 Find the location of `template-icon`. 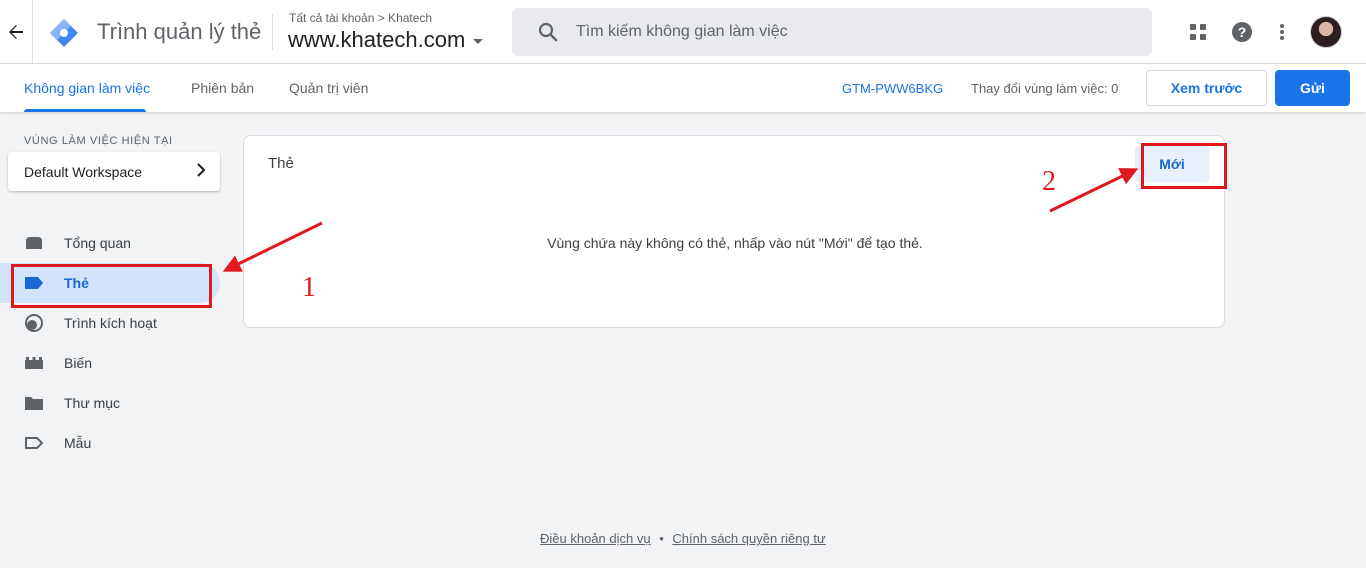

template-icon is located at coordinates (34, 443).